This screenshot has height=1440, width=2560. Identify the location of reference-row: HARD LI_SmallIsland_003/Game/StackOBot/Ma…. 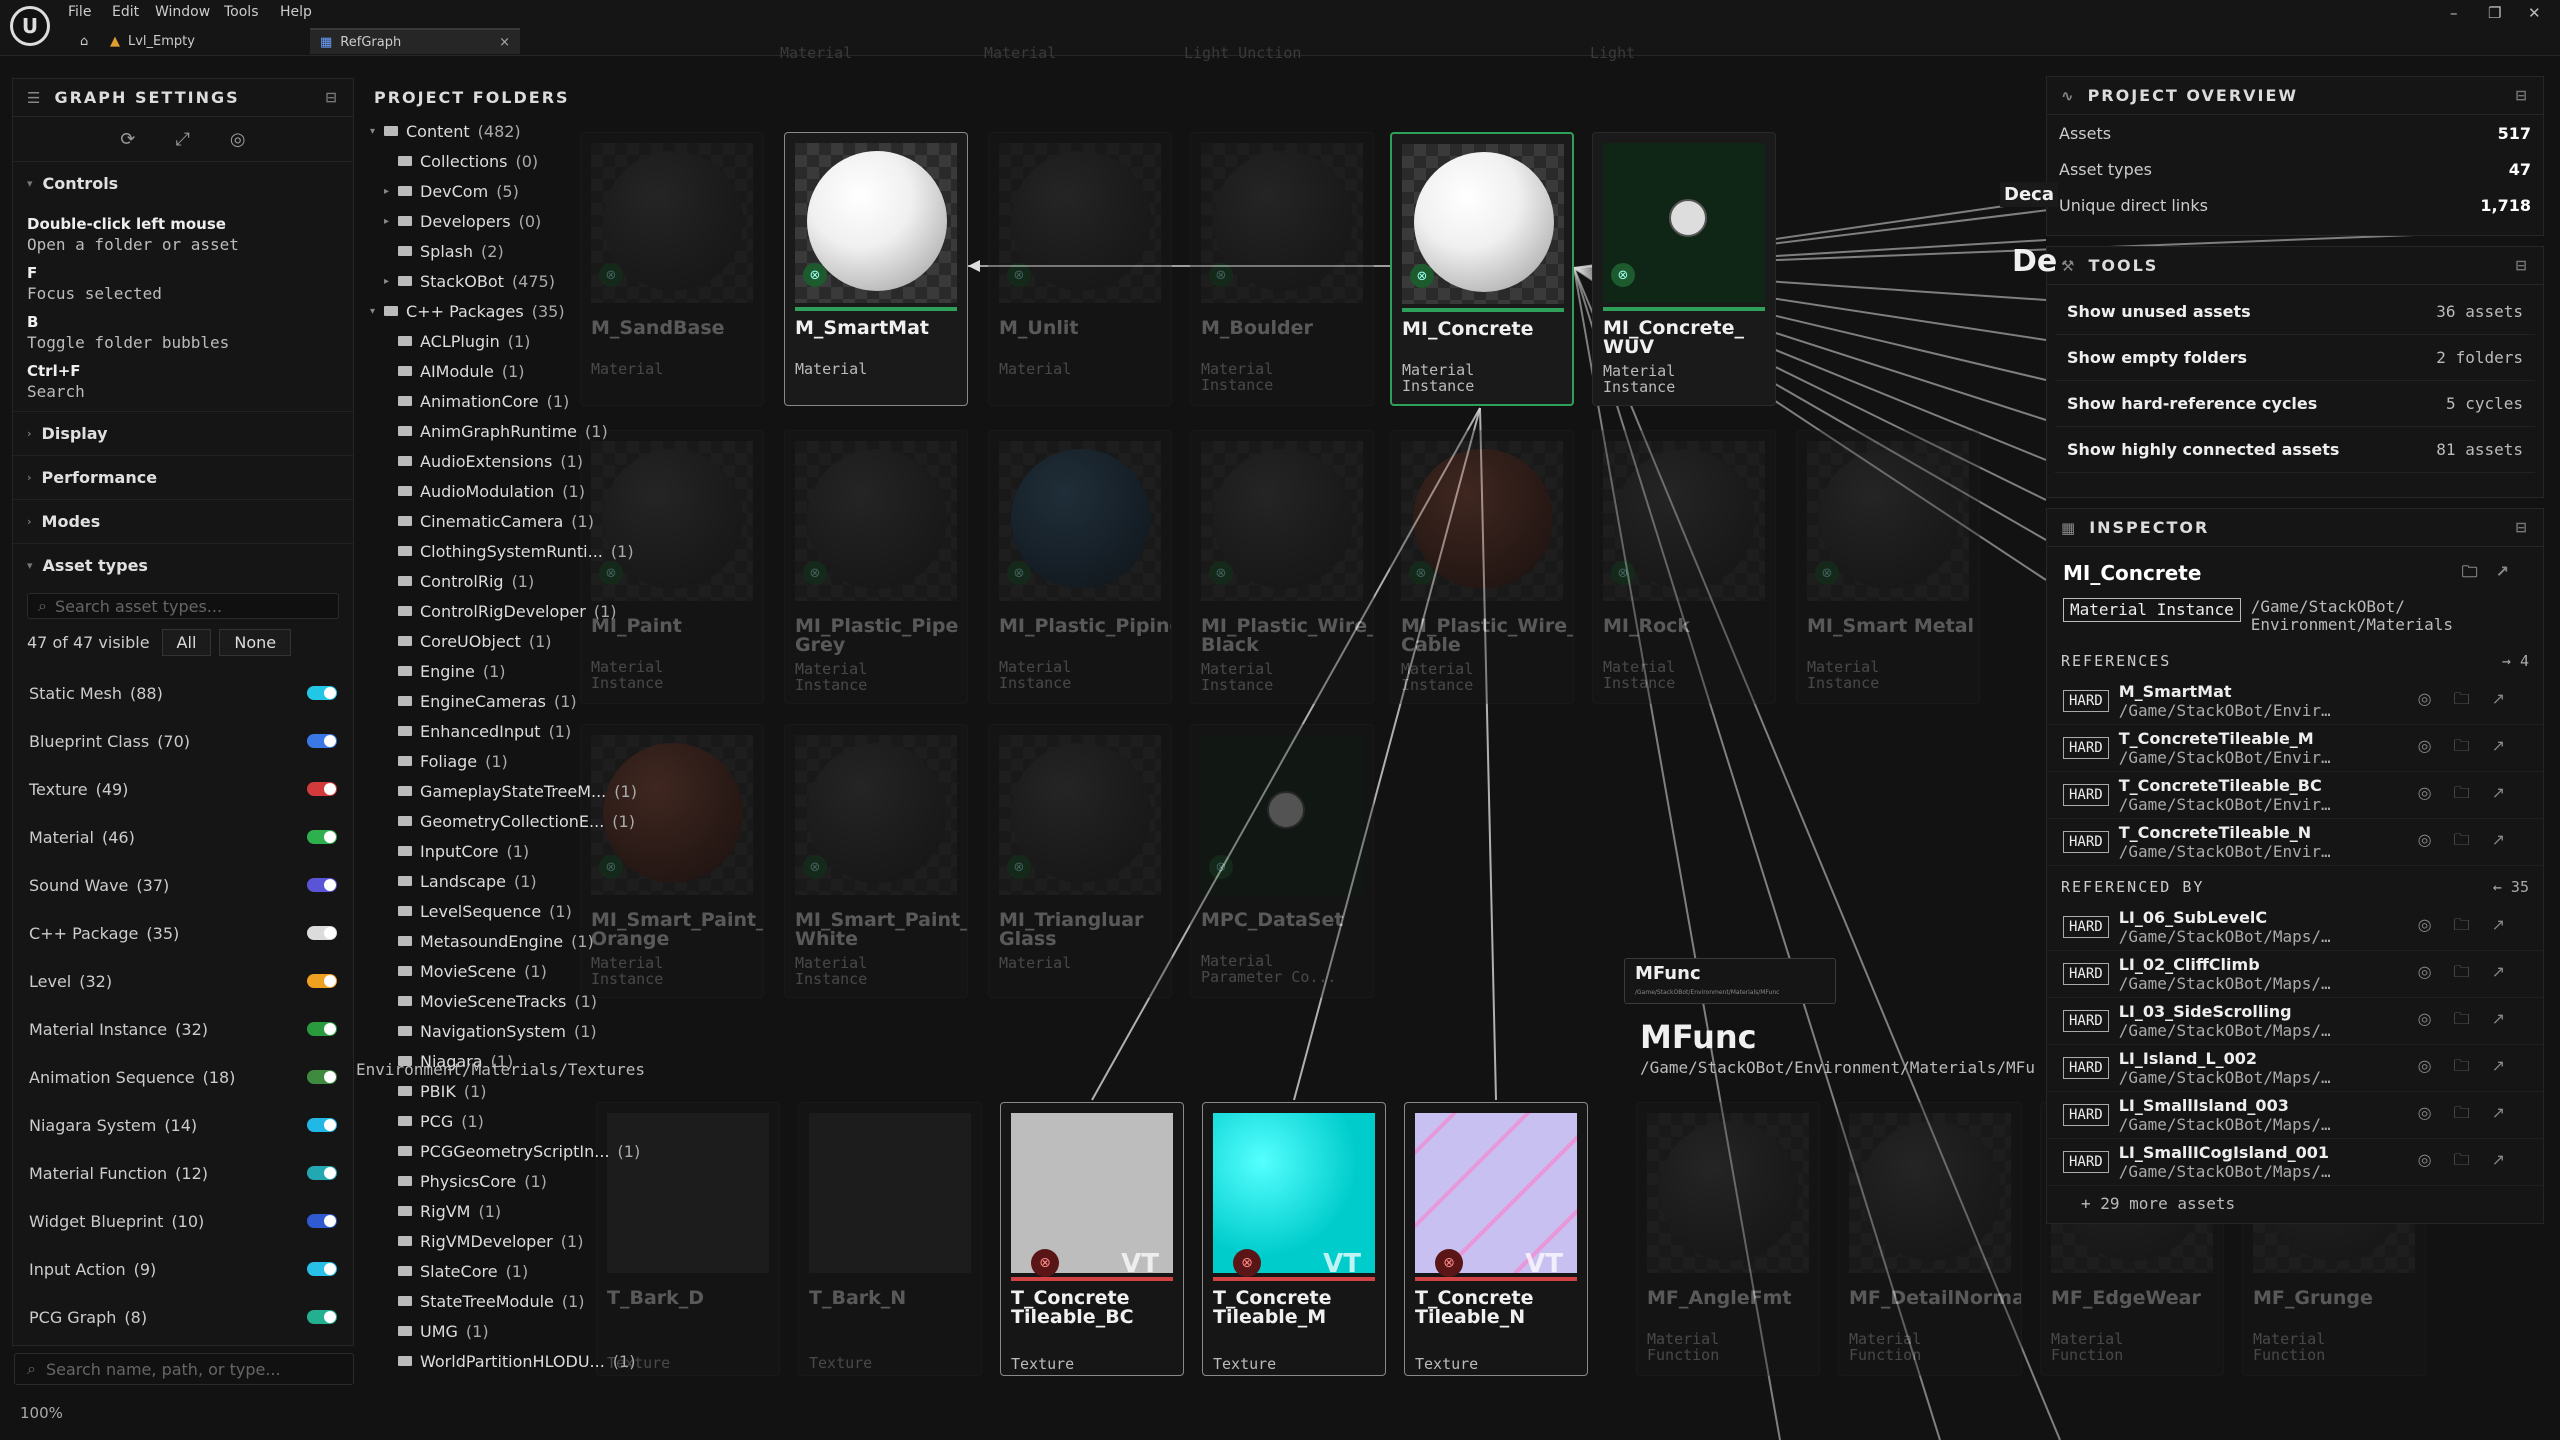
(2295, 1115).